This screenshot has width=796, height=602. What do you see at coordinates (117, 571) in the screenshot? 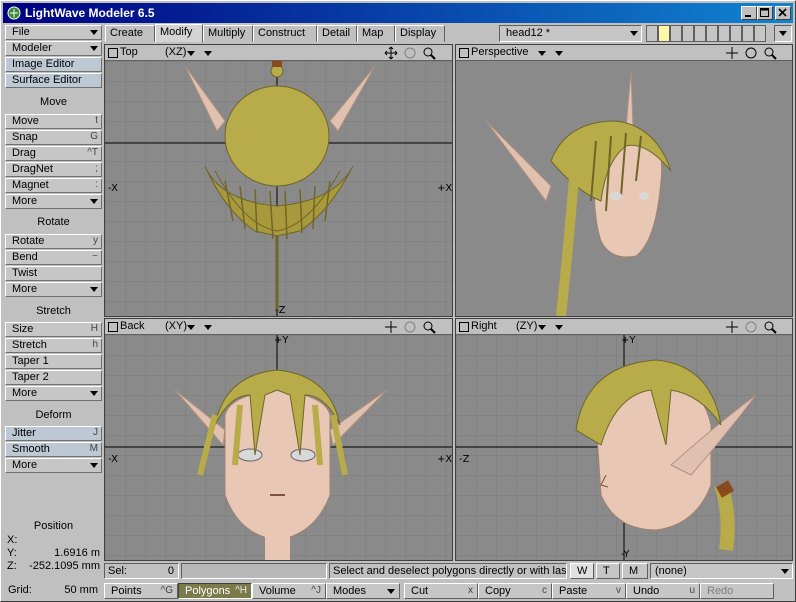
I see `sel-label: Sel:` at bounding box center [117, 571].